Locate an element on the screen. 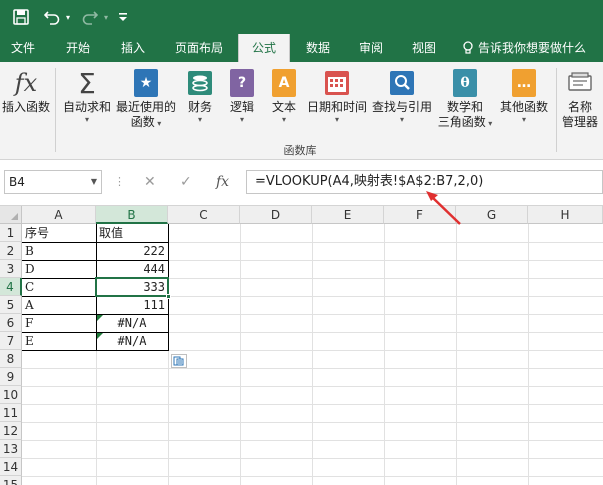 The width and height of the screenshot is (603, 485). tab-file: 文件 is located at coordinates (23, 48).